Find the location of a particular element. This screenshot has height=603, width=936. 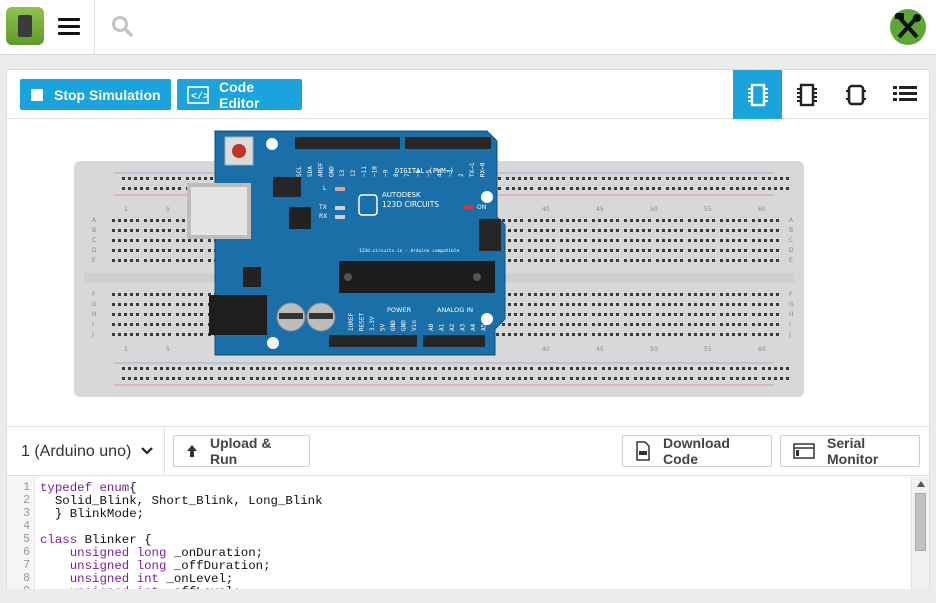

row-letter: I is located at coordinates (93, 324).